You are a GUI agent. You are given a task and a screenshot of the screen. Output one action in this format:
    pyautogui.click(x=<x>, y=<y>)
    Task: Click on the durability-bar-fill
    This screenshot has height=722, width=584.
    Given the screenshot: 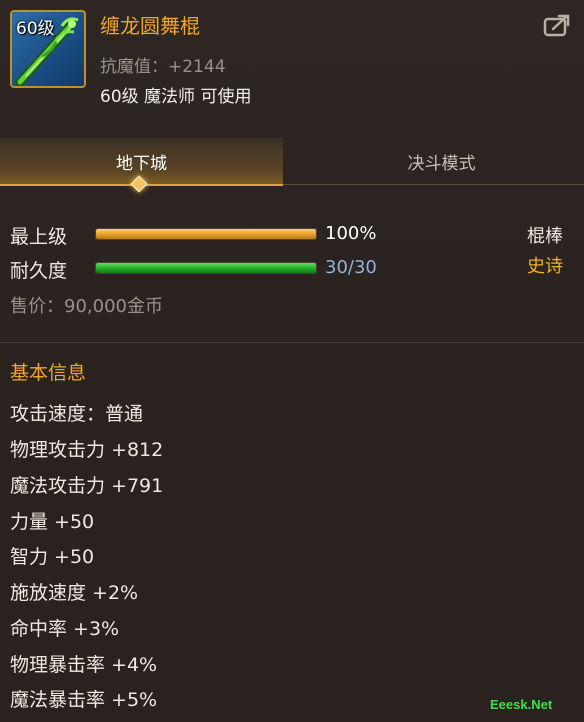 What is the action you would take?
    pyautogui.click(x=206, y=268)
    